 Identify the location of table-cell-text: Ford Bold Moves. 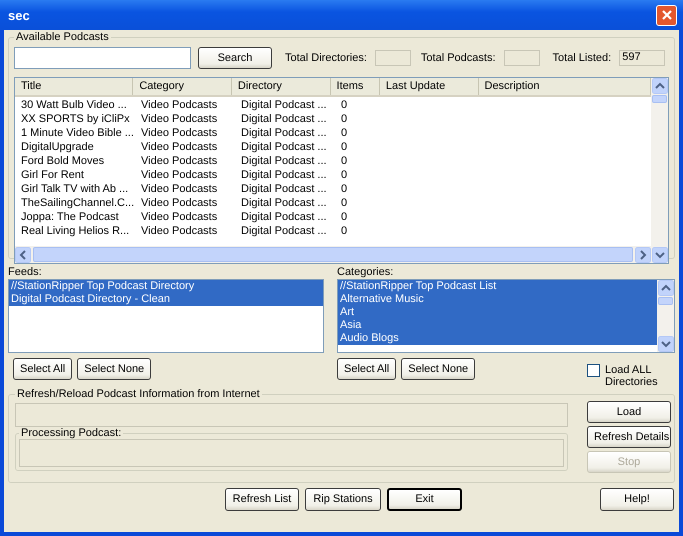
(63, 161).